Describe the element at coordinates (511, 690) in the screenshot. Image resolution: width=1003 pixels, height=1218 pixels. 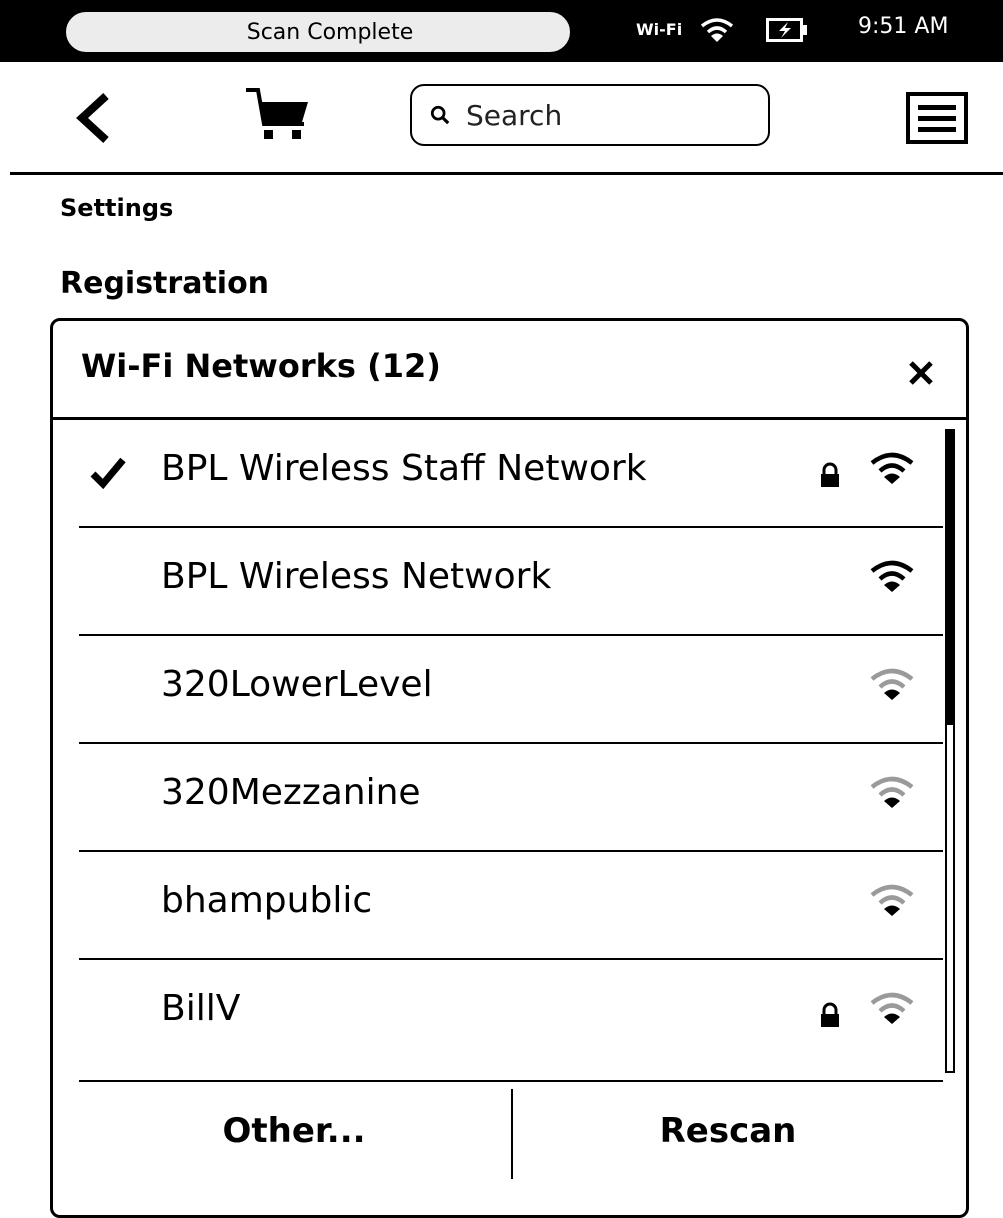
I see `network-item: 320LowerLevel` at that location.